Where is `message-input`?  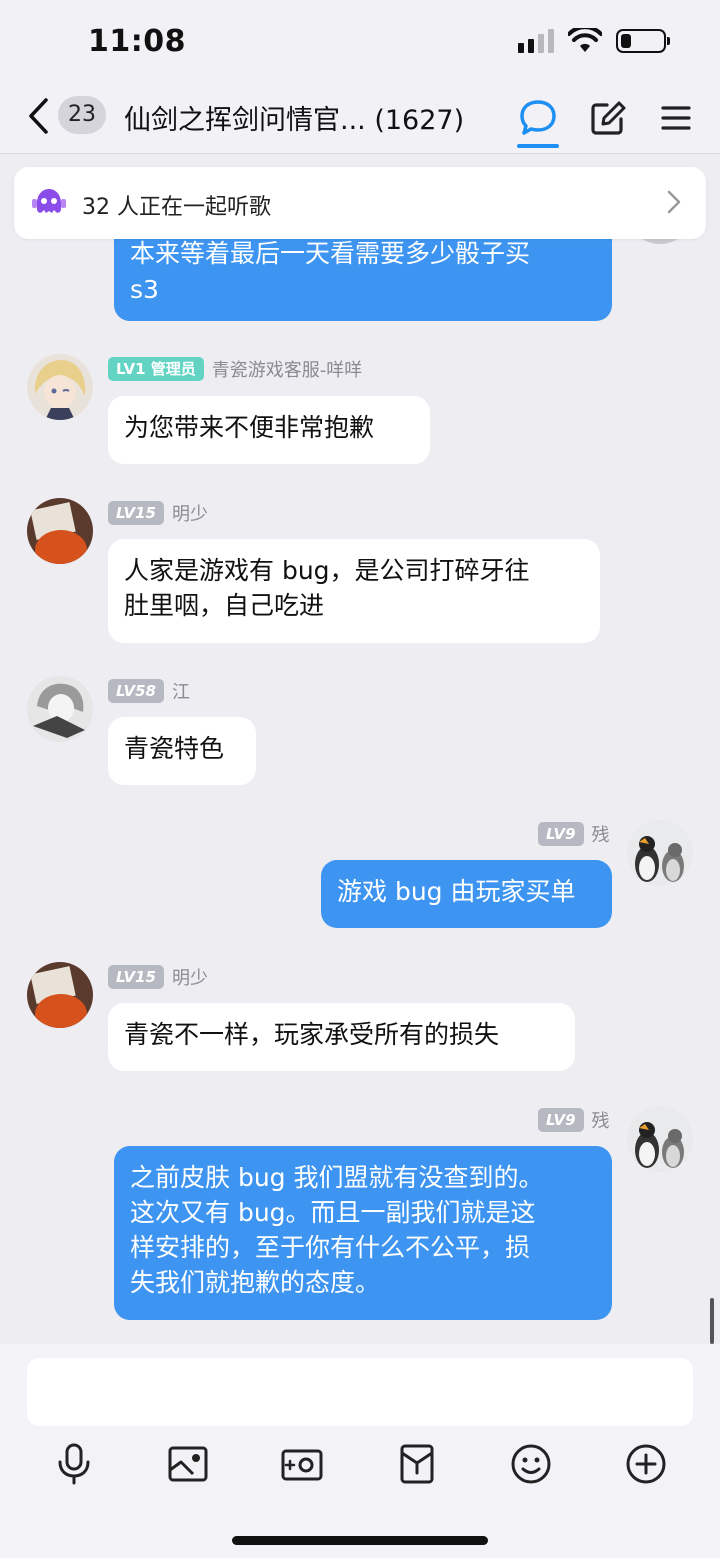
message-input is located at coordinates (360, 1392).